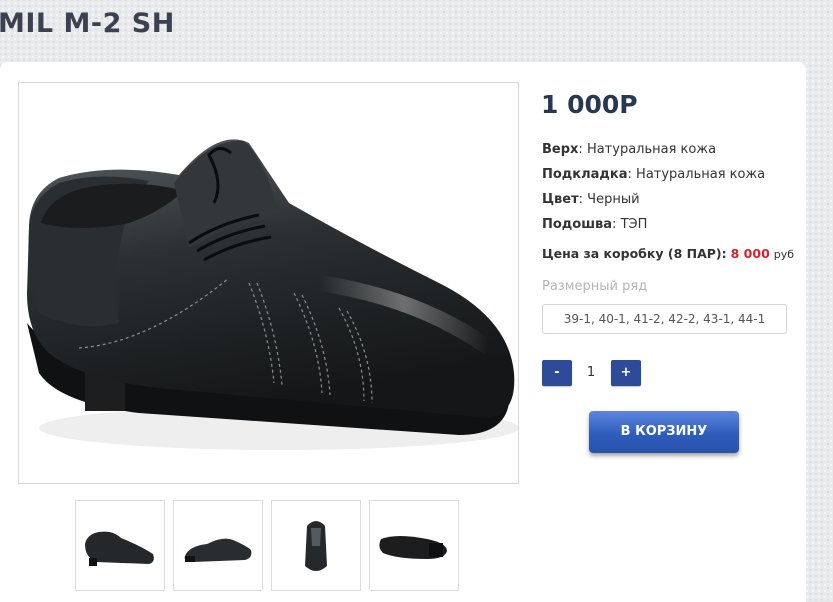  I want to click on spec-sole: Подошва: ТЭП, so click(595, 224).